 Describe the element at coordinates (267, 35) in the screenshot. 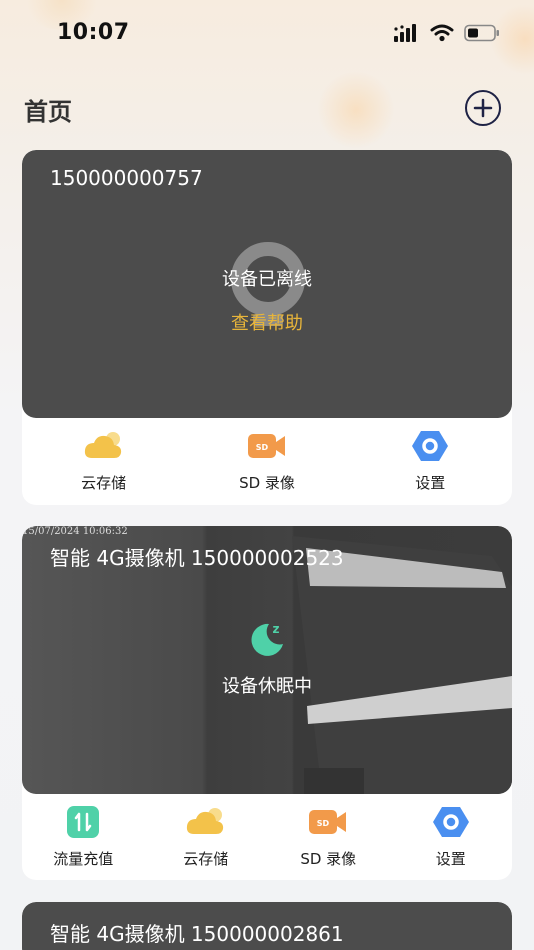

I see `status-bar: 10:07` at that location.